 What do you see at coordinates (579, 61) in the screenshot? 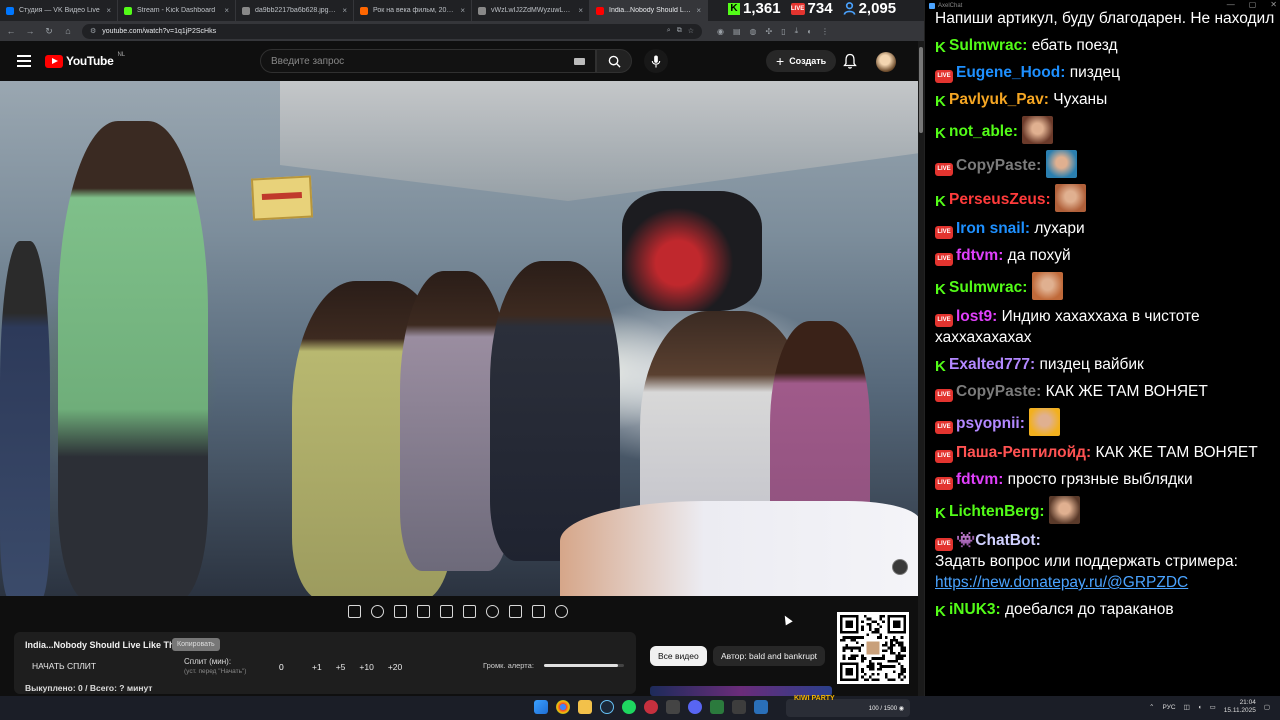
I see `keyboard-icon` at bounding box center [579, 61].